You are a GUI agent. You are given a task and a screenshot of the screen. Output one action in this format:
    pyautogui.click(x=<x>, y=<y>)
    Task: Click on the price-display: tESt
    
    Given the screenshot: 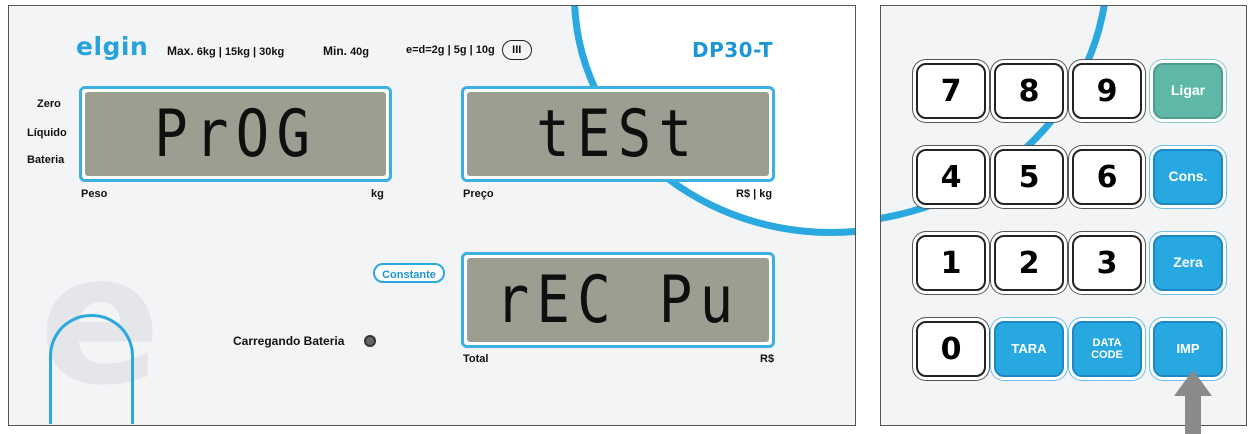 What is the action you would take?
    pyautogui.click(x=618, y=134)
    